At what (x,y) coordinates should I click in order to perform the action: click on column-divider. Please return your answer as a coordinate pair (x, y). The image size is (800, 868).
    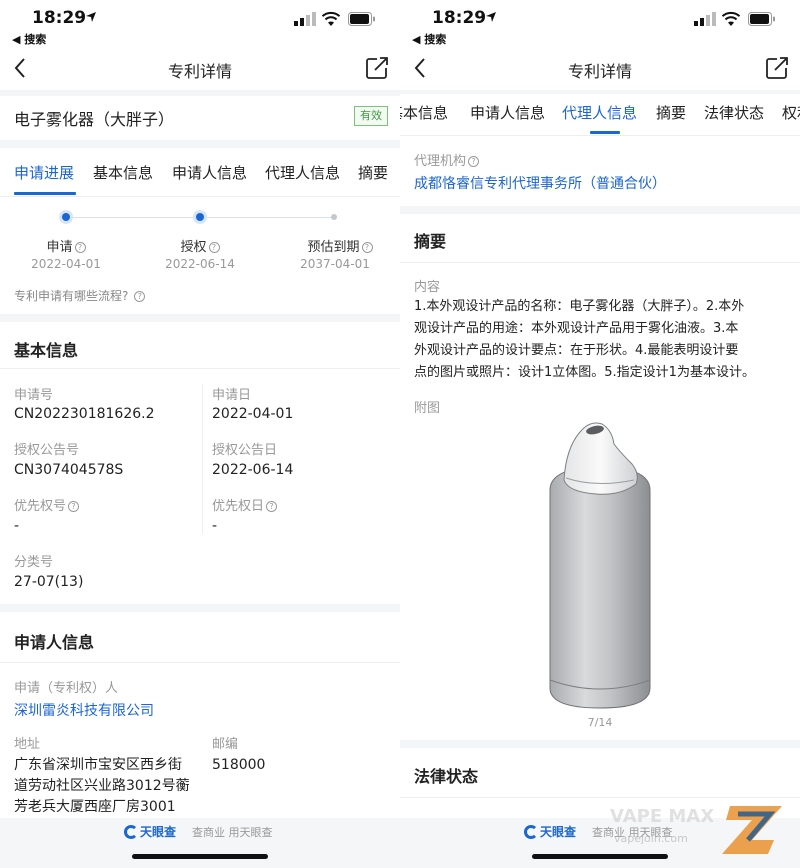
    Looking at the image, I should click on (202, 459).